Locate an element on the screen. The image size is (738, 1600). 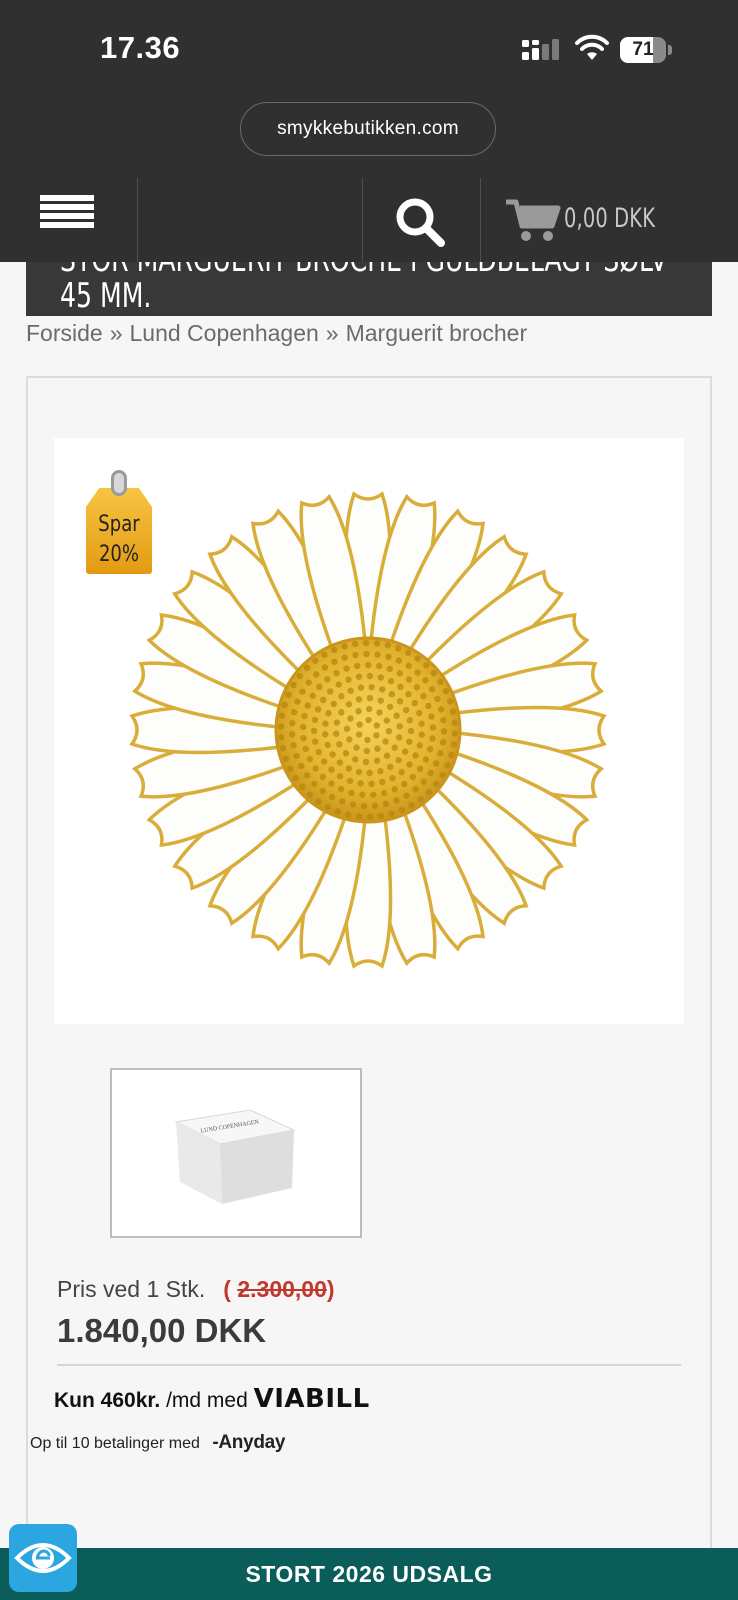
cart-icon is located at coordinates (534, 220).